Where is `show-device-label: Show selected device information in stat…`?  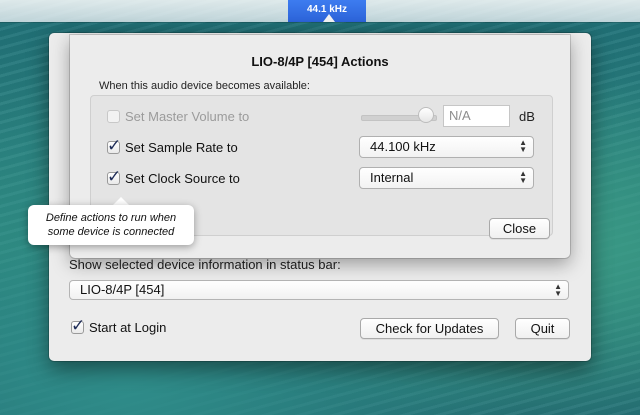
show-device-label: Show selected device information in stat… is located at coordinates (205, 264).